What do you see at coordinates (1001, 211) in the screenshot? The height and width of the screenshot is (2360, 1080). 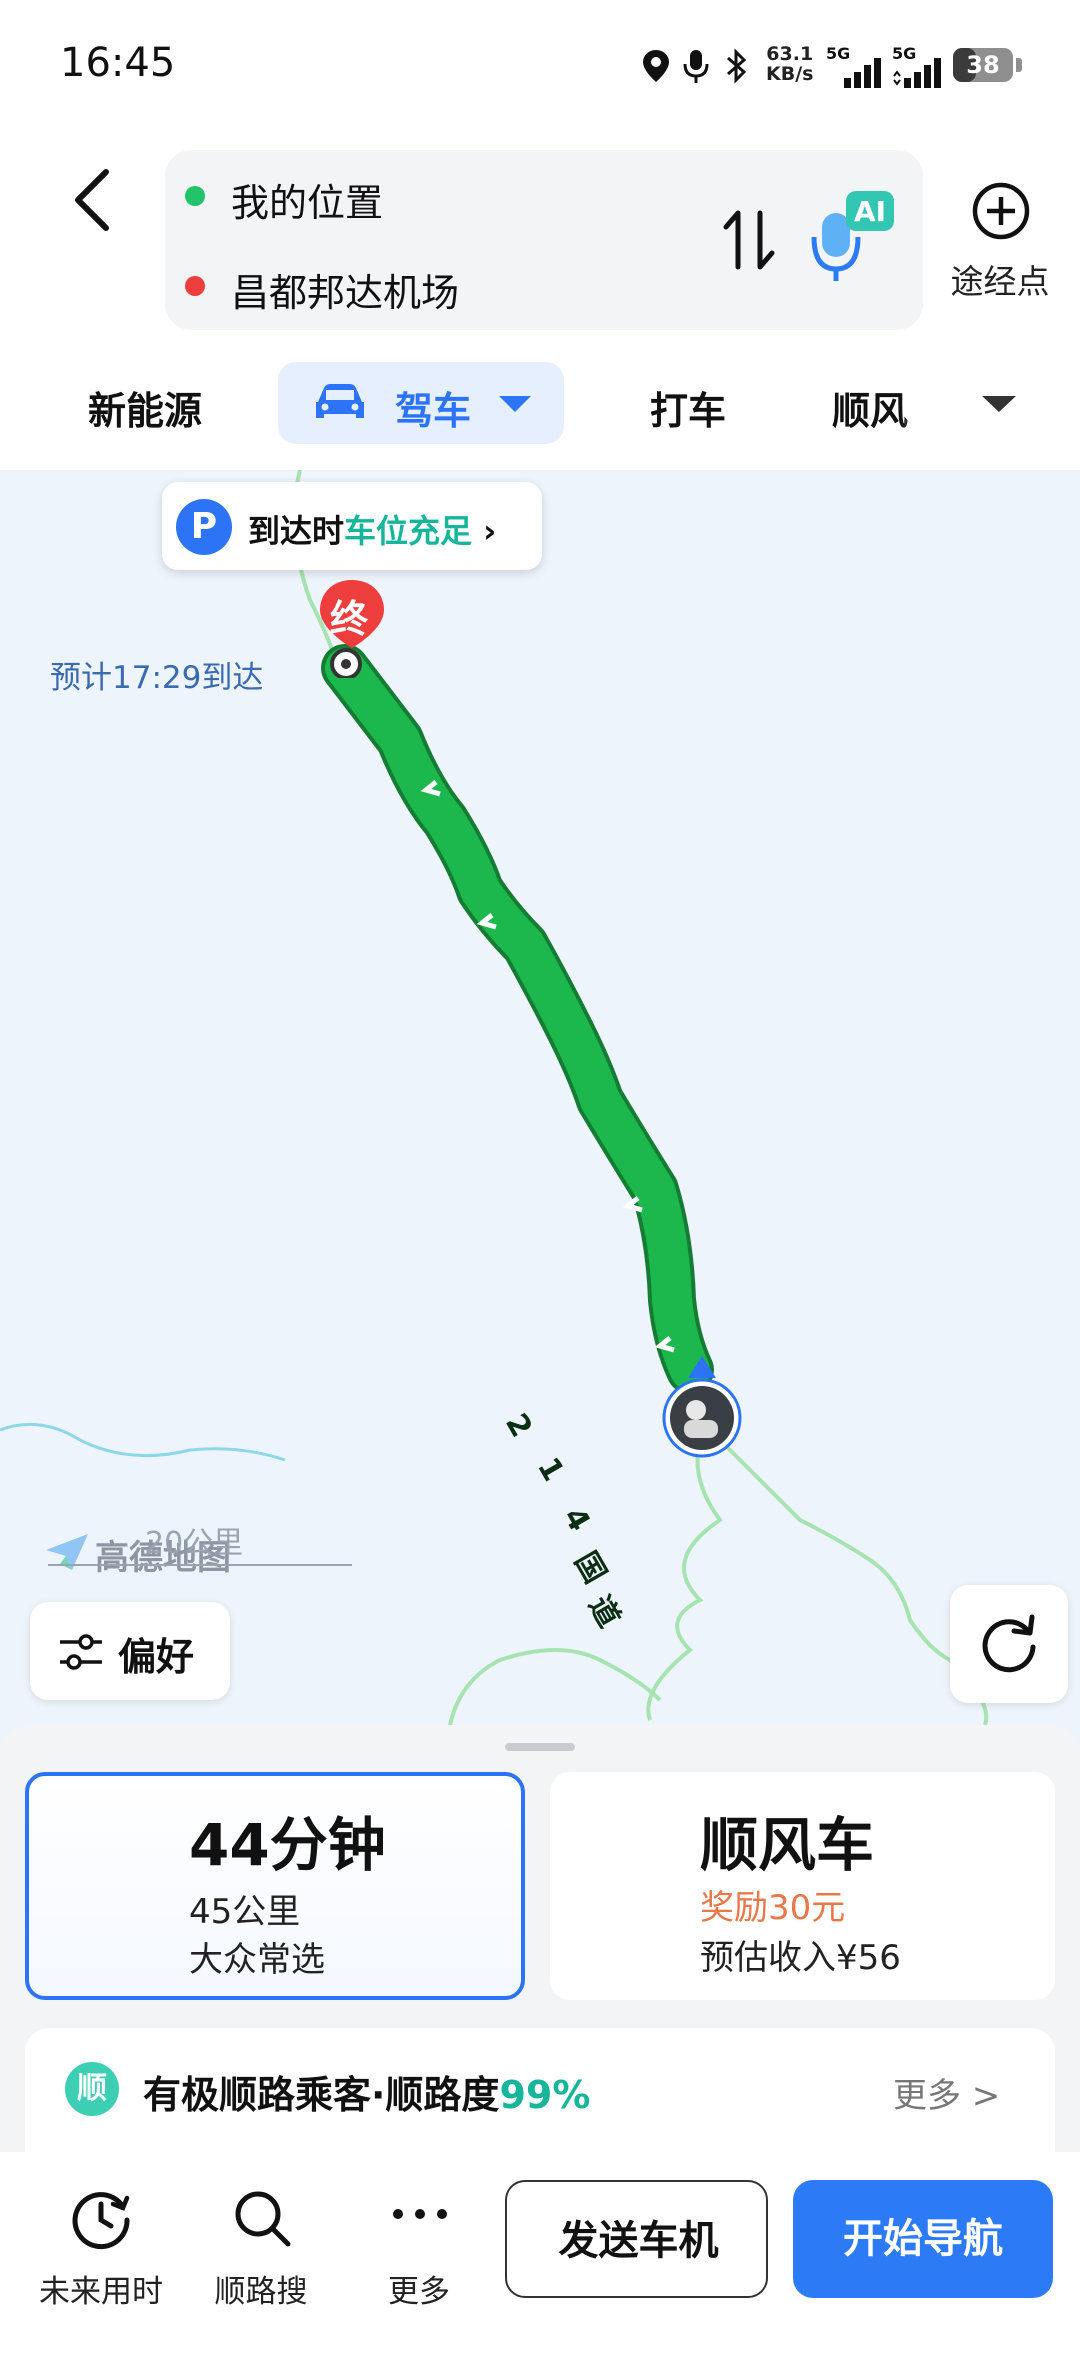 I see `add-waypoint-icon` at bounding box center [1001, 211].